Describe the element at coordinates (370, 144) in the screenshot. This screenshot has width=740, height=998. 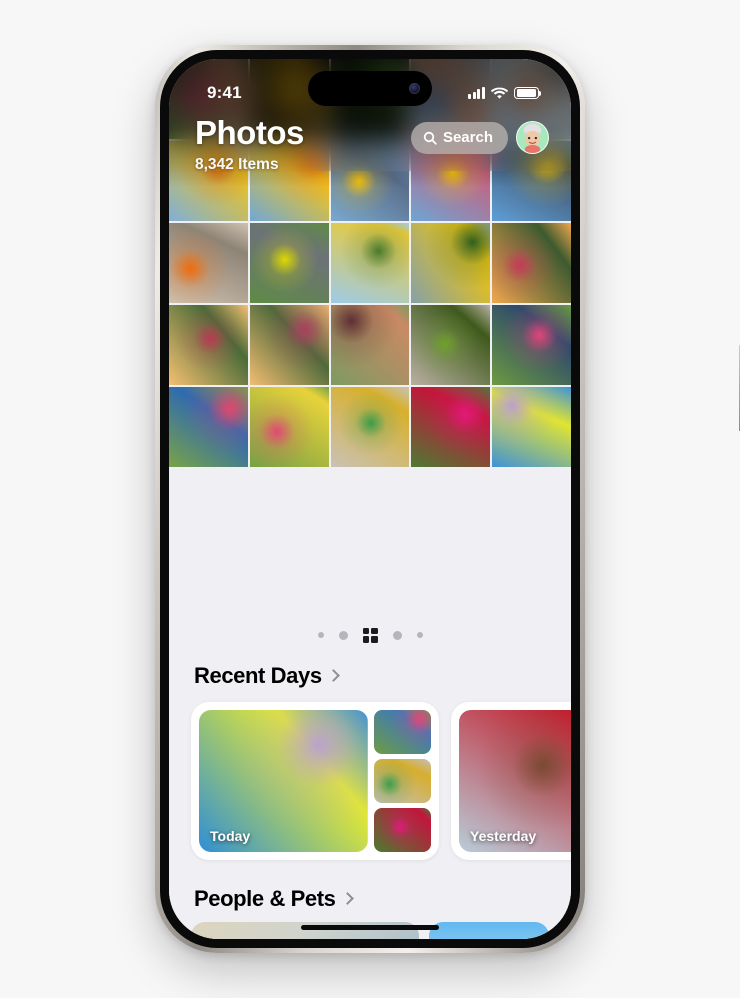
I see `app-header: Photos 8,342 Items Search` at that location.